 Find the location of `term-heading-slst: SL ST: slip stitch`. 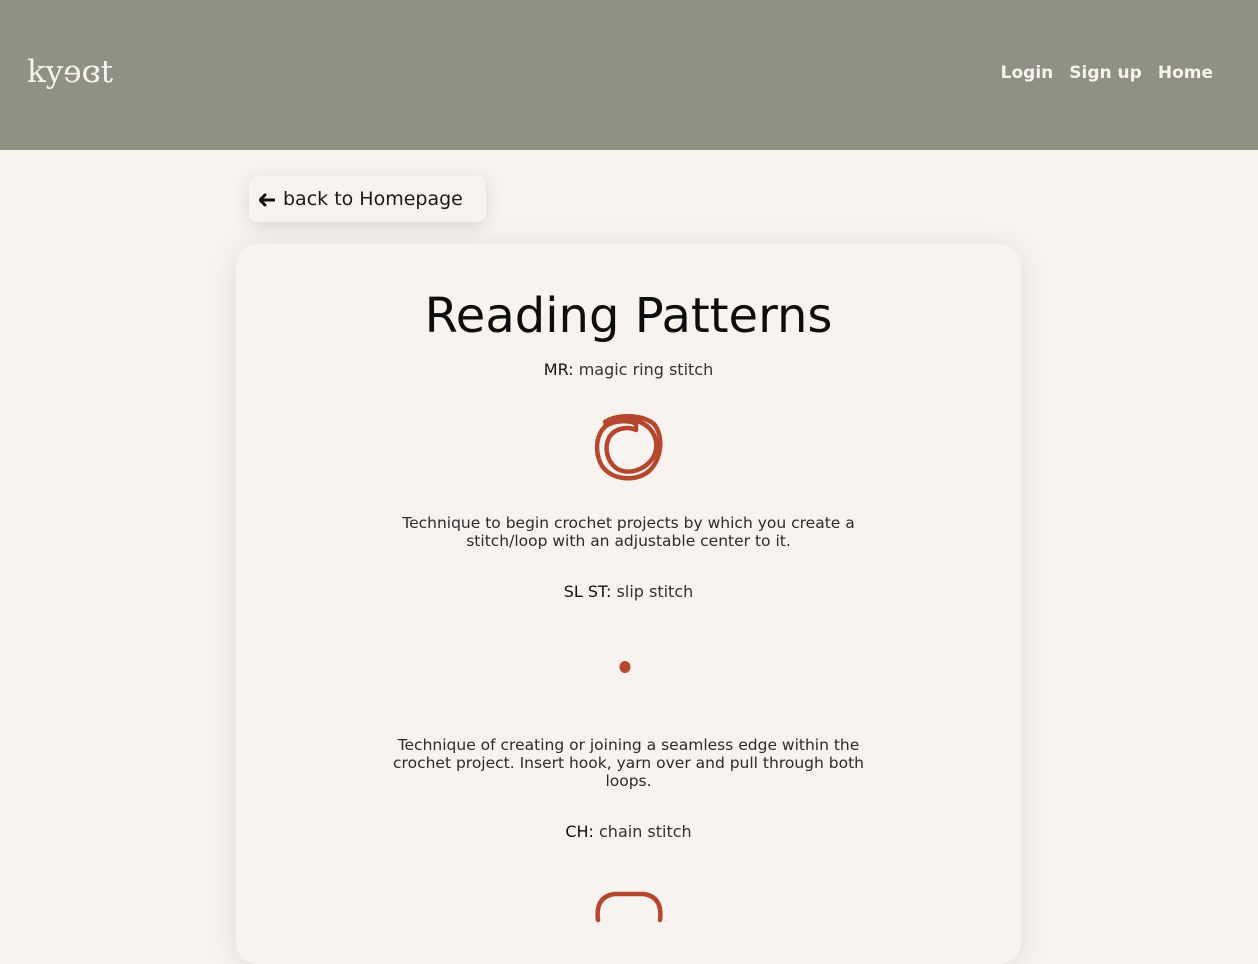

term-heading-slst: SL ST: slip stitch is located at coordinates (628, 592).